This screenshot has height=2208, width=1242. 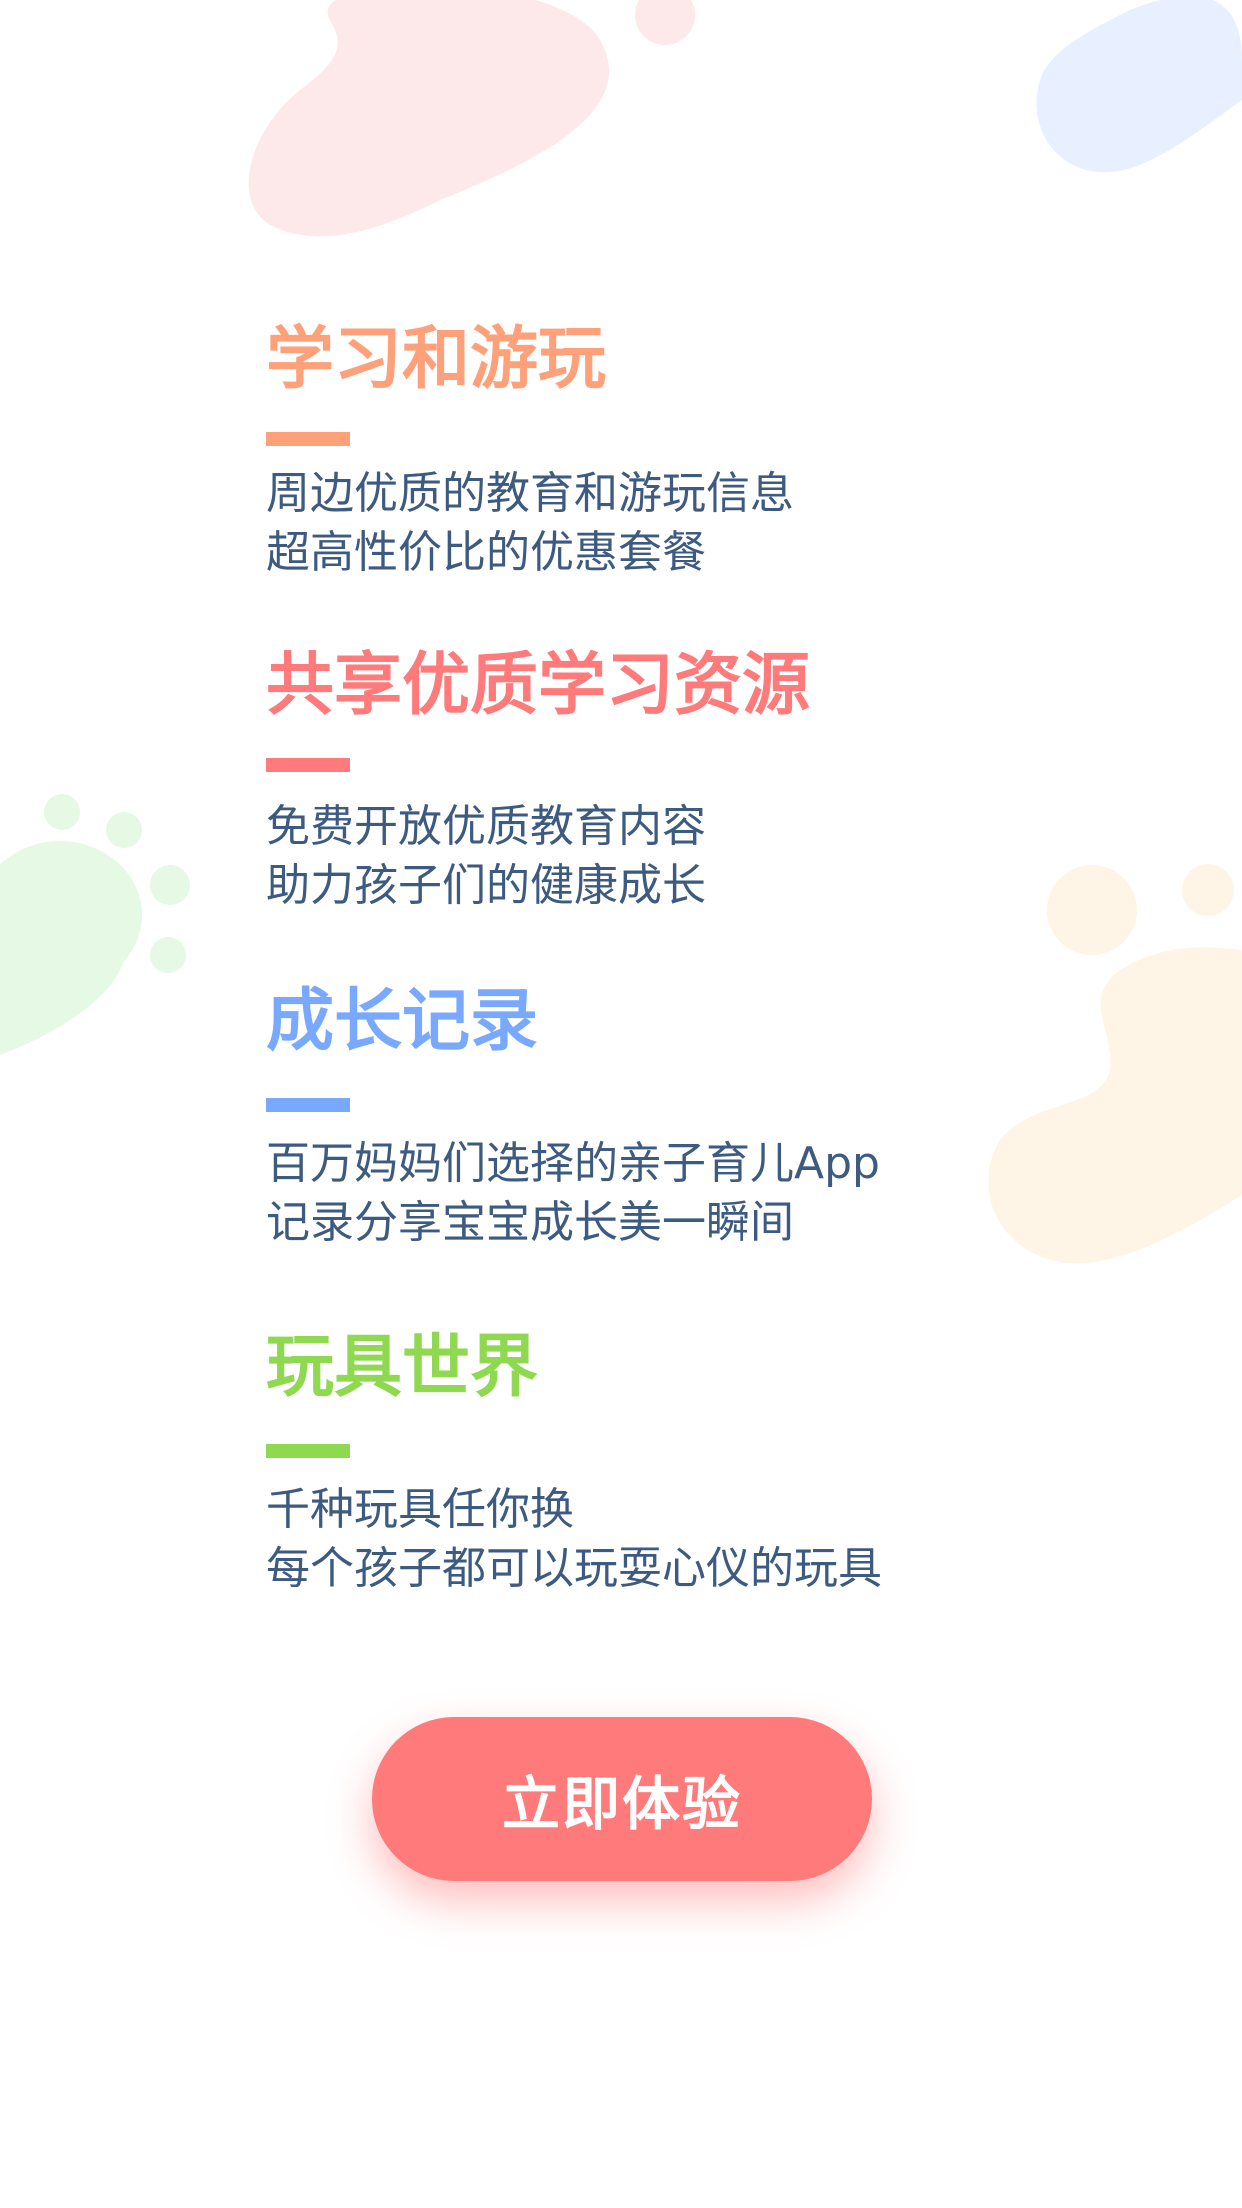 I want to click on description-line: 超高性价比的优惠套餐, so click(x=486, y=552).